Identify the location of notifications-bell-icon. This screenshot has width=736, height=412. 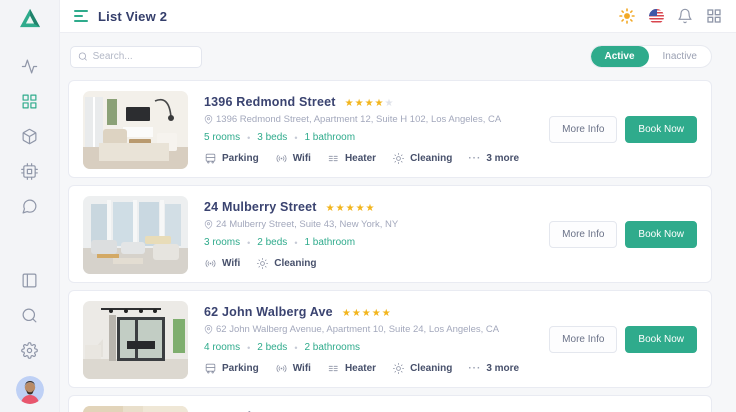
(685, 16).